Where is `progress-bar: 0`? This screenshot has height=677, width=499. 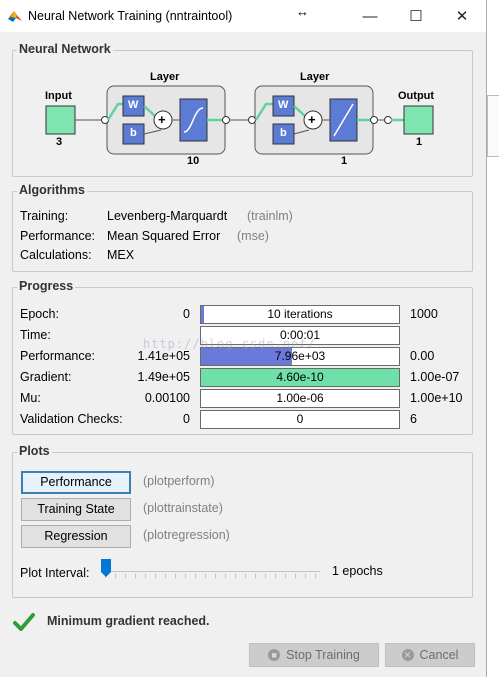
progress-bar: 0 is located at coordinates (300, 419).